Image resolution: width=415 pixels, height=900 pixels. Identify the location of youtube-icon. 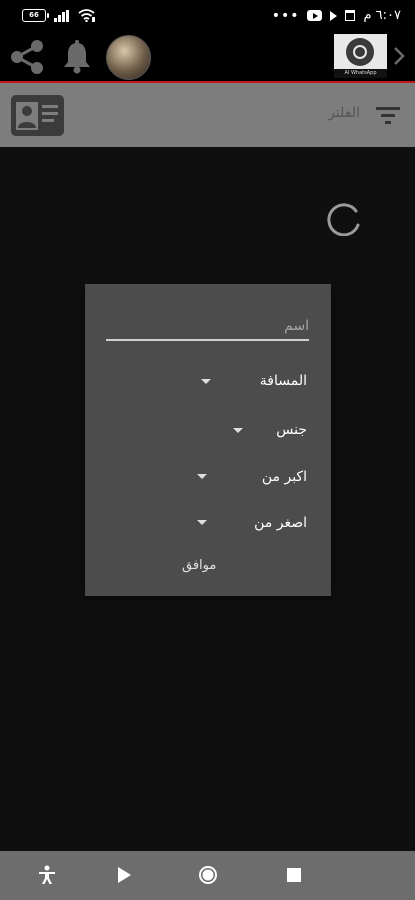
(315, 15).